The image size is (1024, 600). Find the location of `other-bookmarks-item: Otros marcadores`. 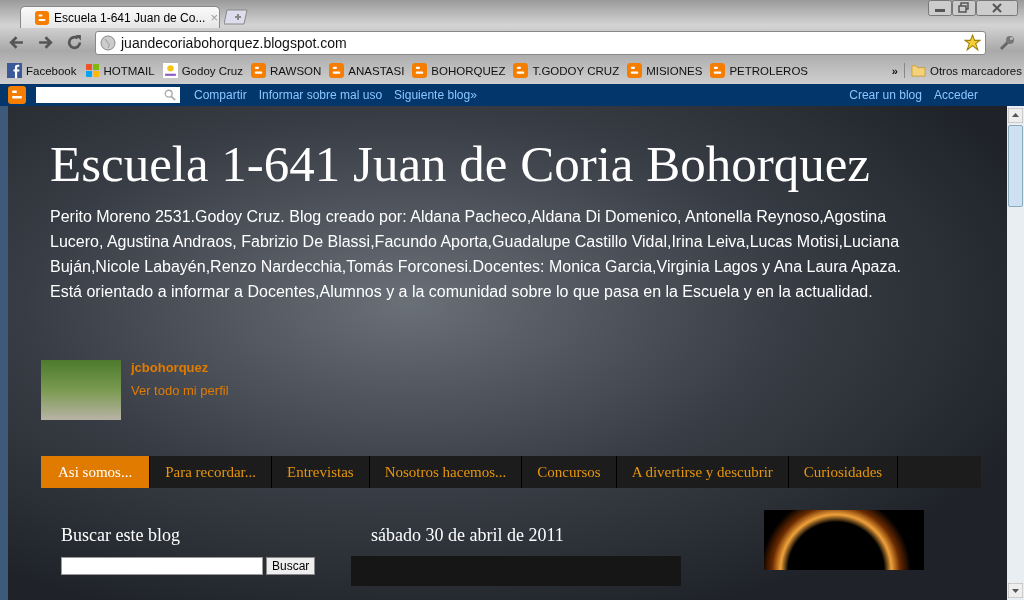

other-bookmarks-item: Otros marcadores is located at coordinates (962, 70).